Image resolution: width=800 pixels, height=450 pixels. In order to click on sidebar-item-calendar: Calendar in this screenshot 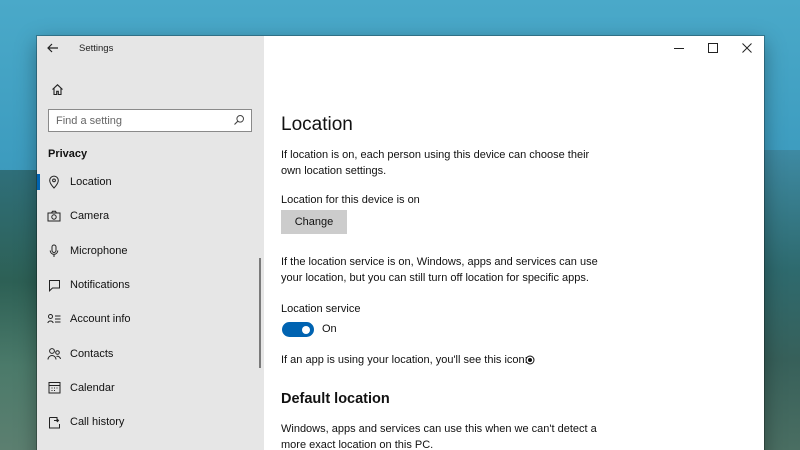, I will do `click(150, 388)`.